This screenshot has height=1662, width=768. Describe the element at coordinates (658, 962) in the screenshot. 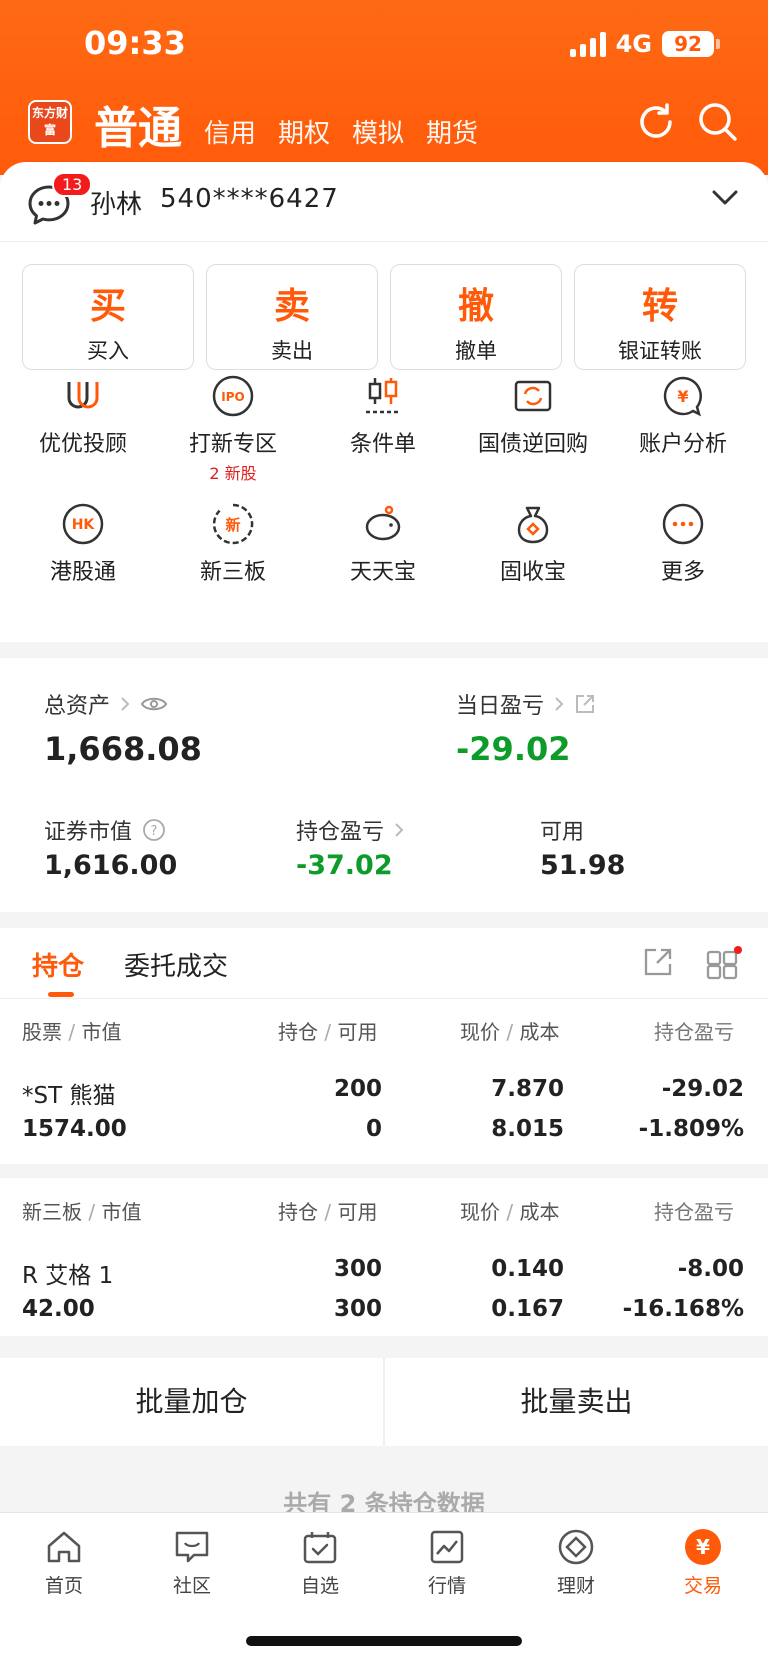

I see `export-icon` at that location.